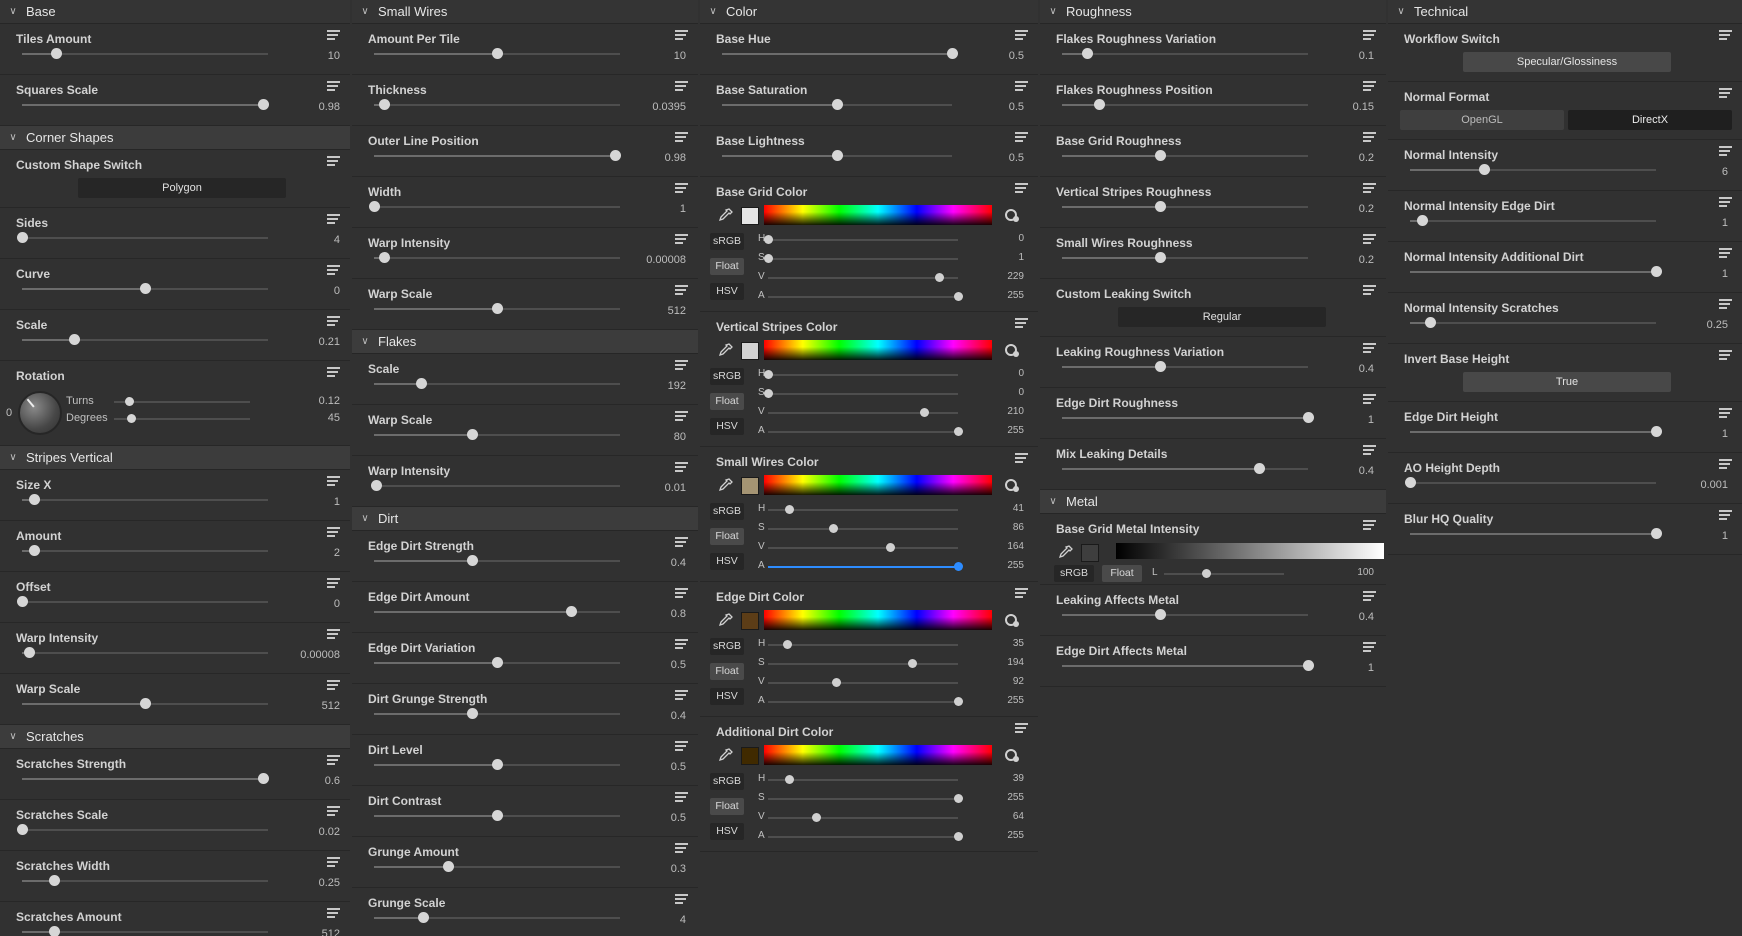 The image size is (1742, 936). Describe the element at coordinates (878, 620) in the screenshot. I see `color-spectrum` at that location.